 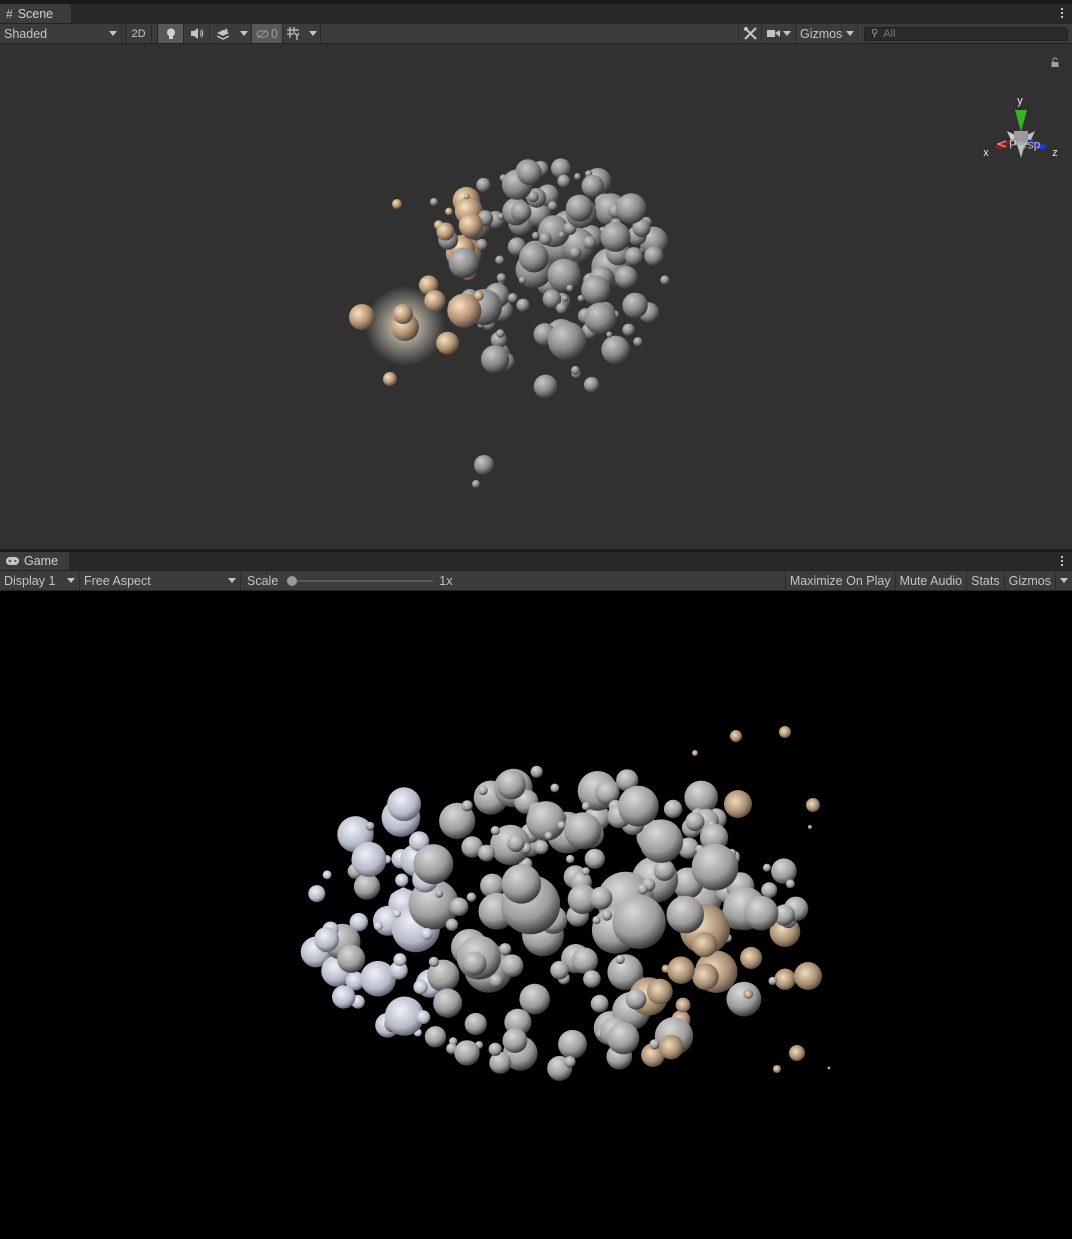 What do you see at coordinates (565, 903) in the screenshot?
I see `game-render` at bounding box center [565, 903].